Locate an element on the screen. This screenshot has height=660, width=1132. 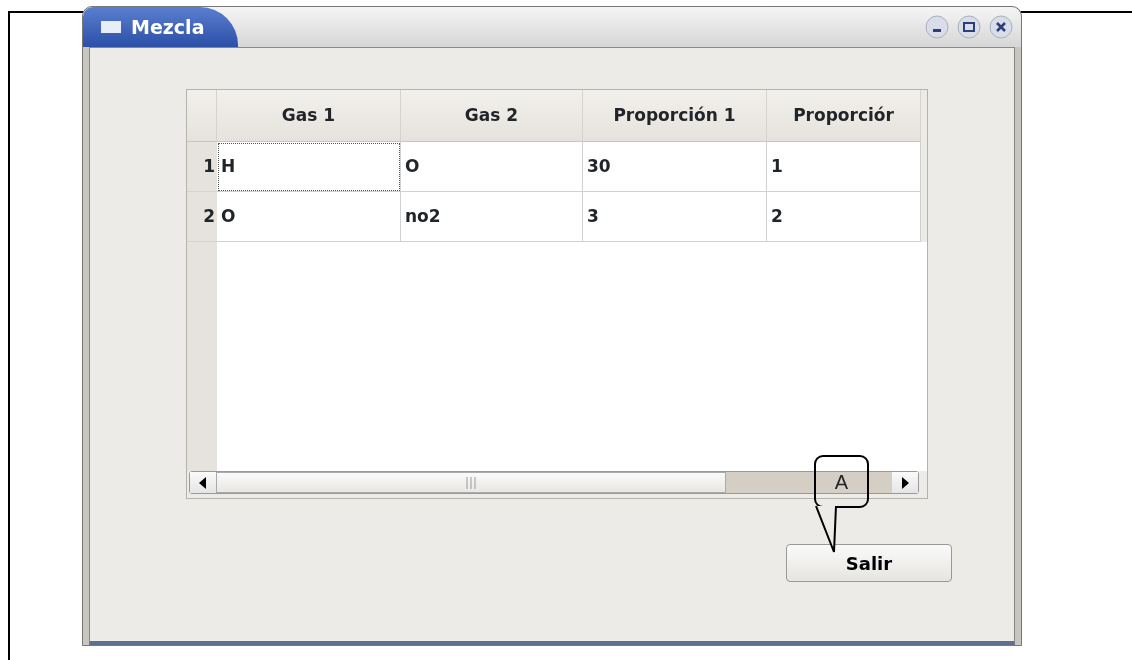
horizontal-scrollbar is located at coordinates (554, 482).